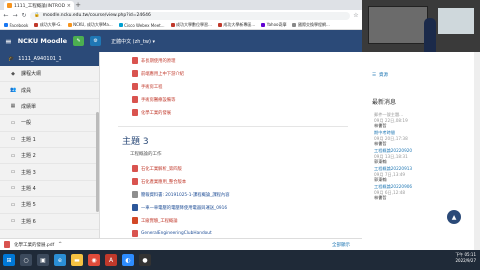 This screenshot has height=270, width=480. I want to click on language-menu: 正體中文 (zh_tw) ▾, so click(133, 41).